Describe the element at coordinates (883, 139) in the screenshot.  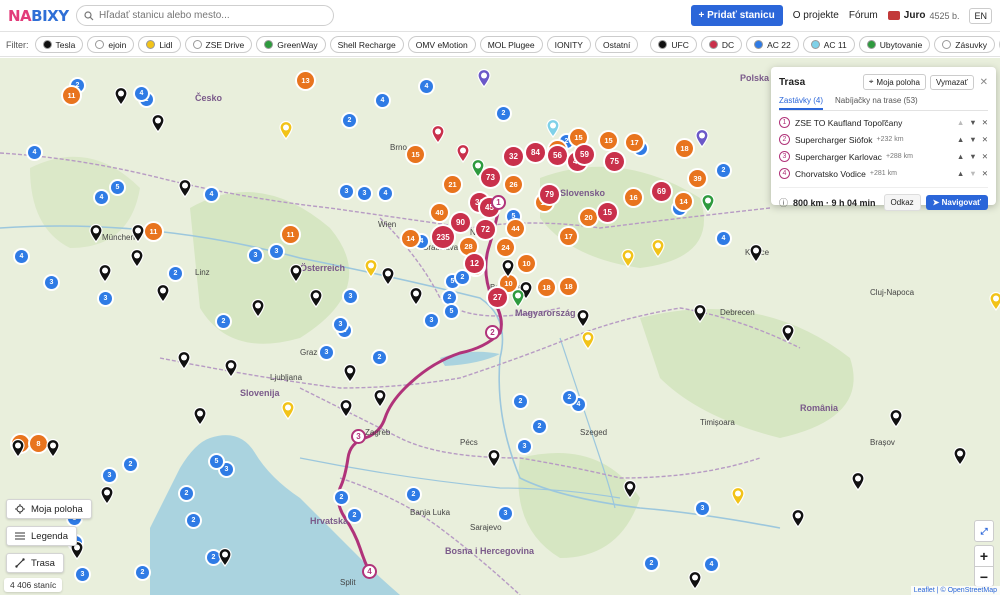
I see `route-stop-row: 2 Supercharger Siófok +232 km ▲ ▼ ✕` at that location.